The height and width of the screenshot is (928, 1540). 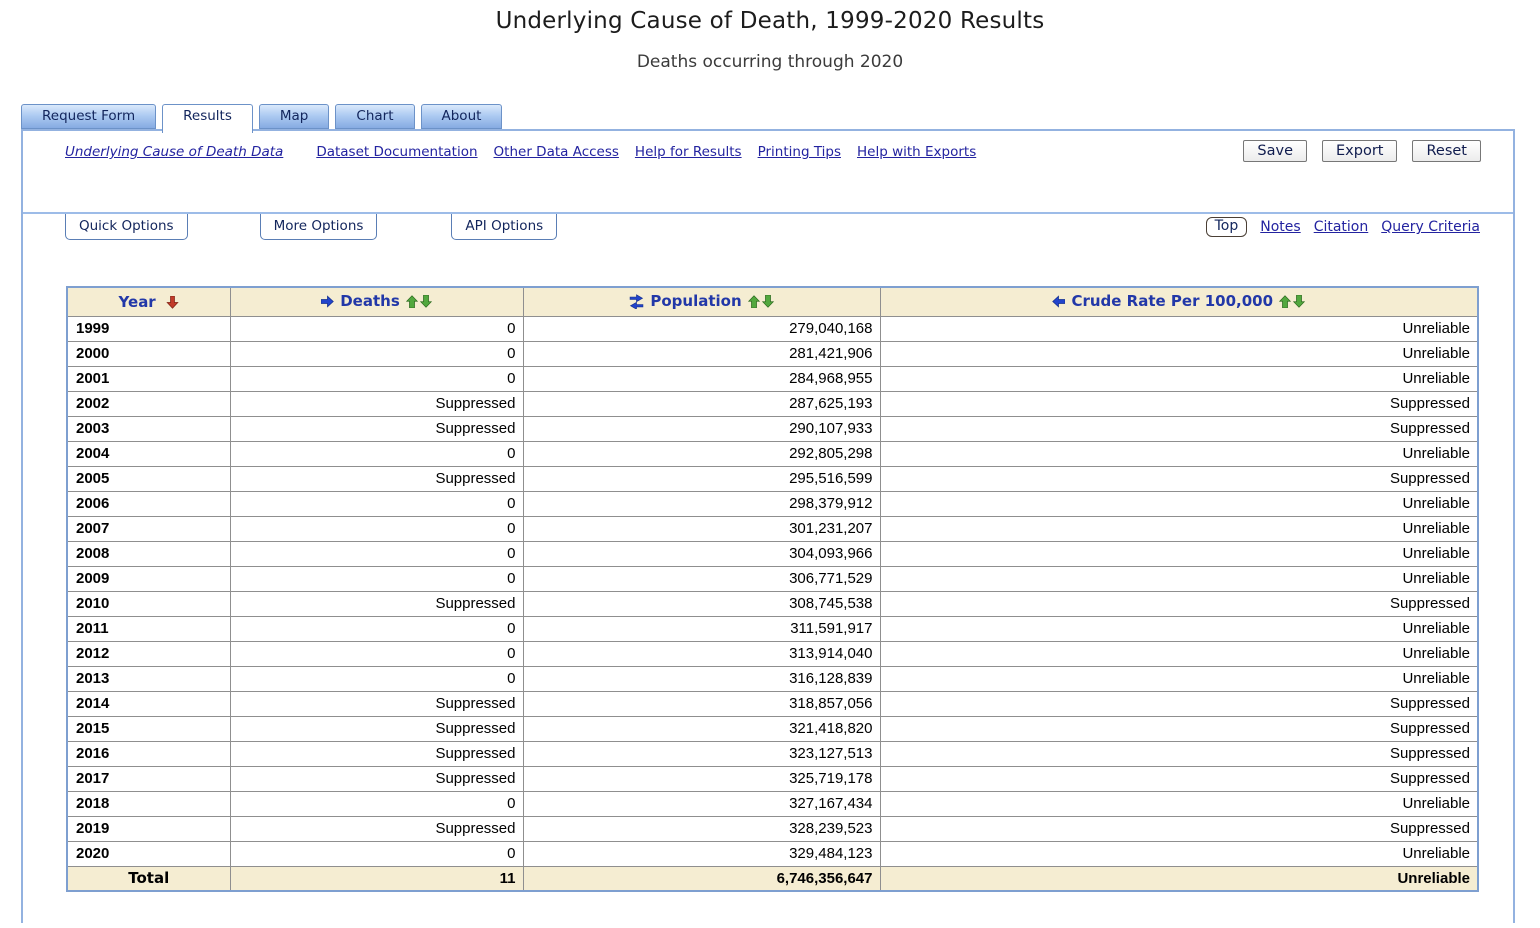 I want to click on population-cell: 306,771,529, so click(x=701, y=578).